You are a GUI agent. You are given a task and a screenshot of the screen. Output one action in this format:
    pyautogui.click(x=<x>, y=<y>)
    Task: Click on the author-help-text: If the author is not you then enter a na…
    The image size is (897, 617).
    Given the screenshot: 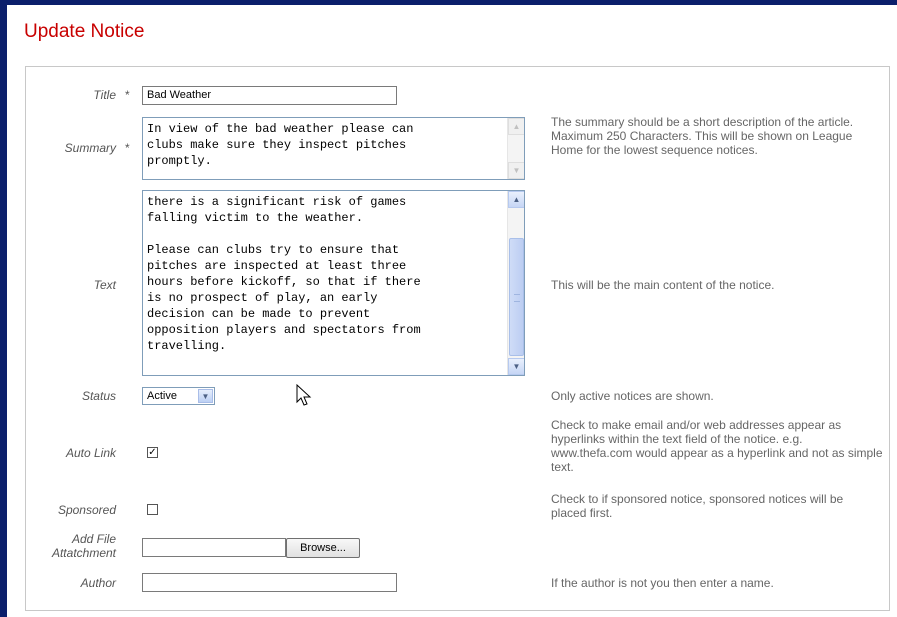 What is the action you would take?
    pyautogui.click(x=662, y=583)
    